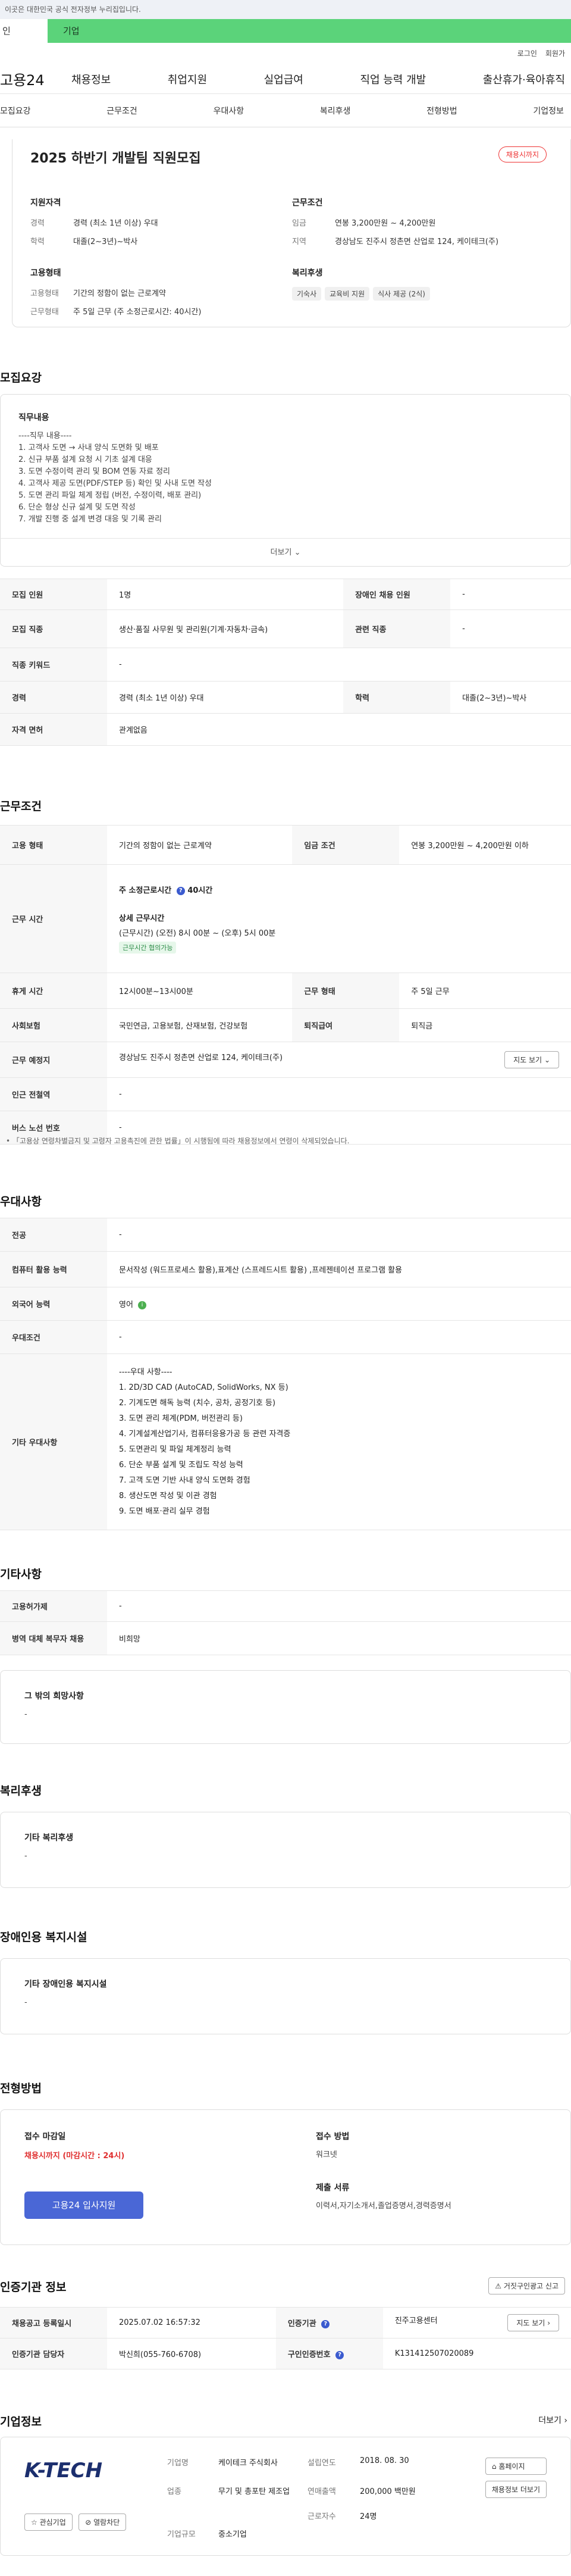 This screenshot has width=571, height=2576. I want to click on site-logo: 고용24, so click(35, 78).